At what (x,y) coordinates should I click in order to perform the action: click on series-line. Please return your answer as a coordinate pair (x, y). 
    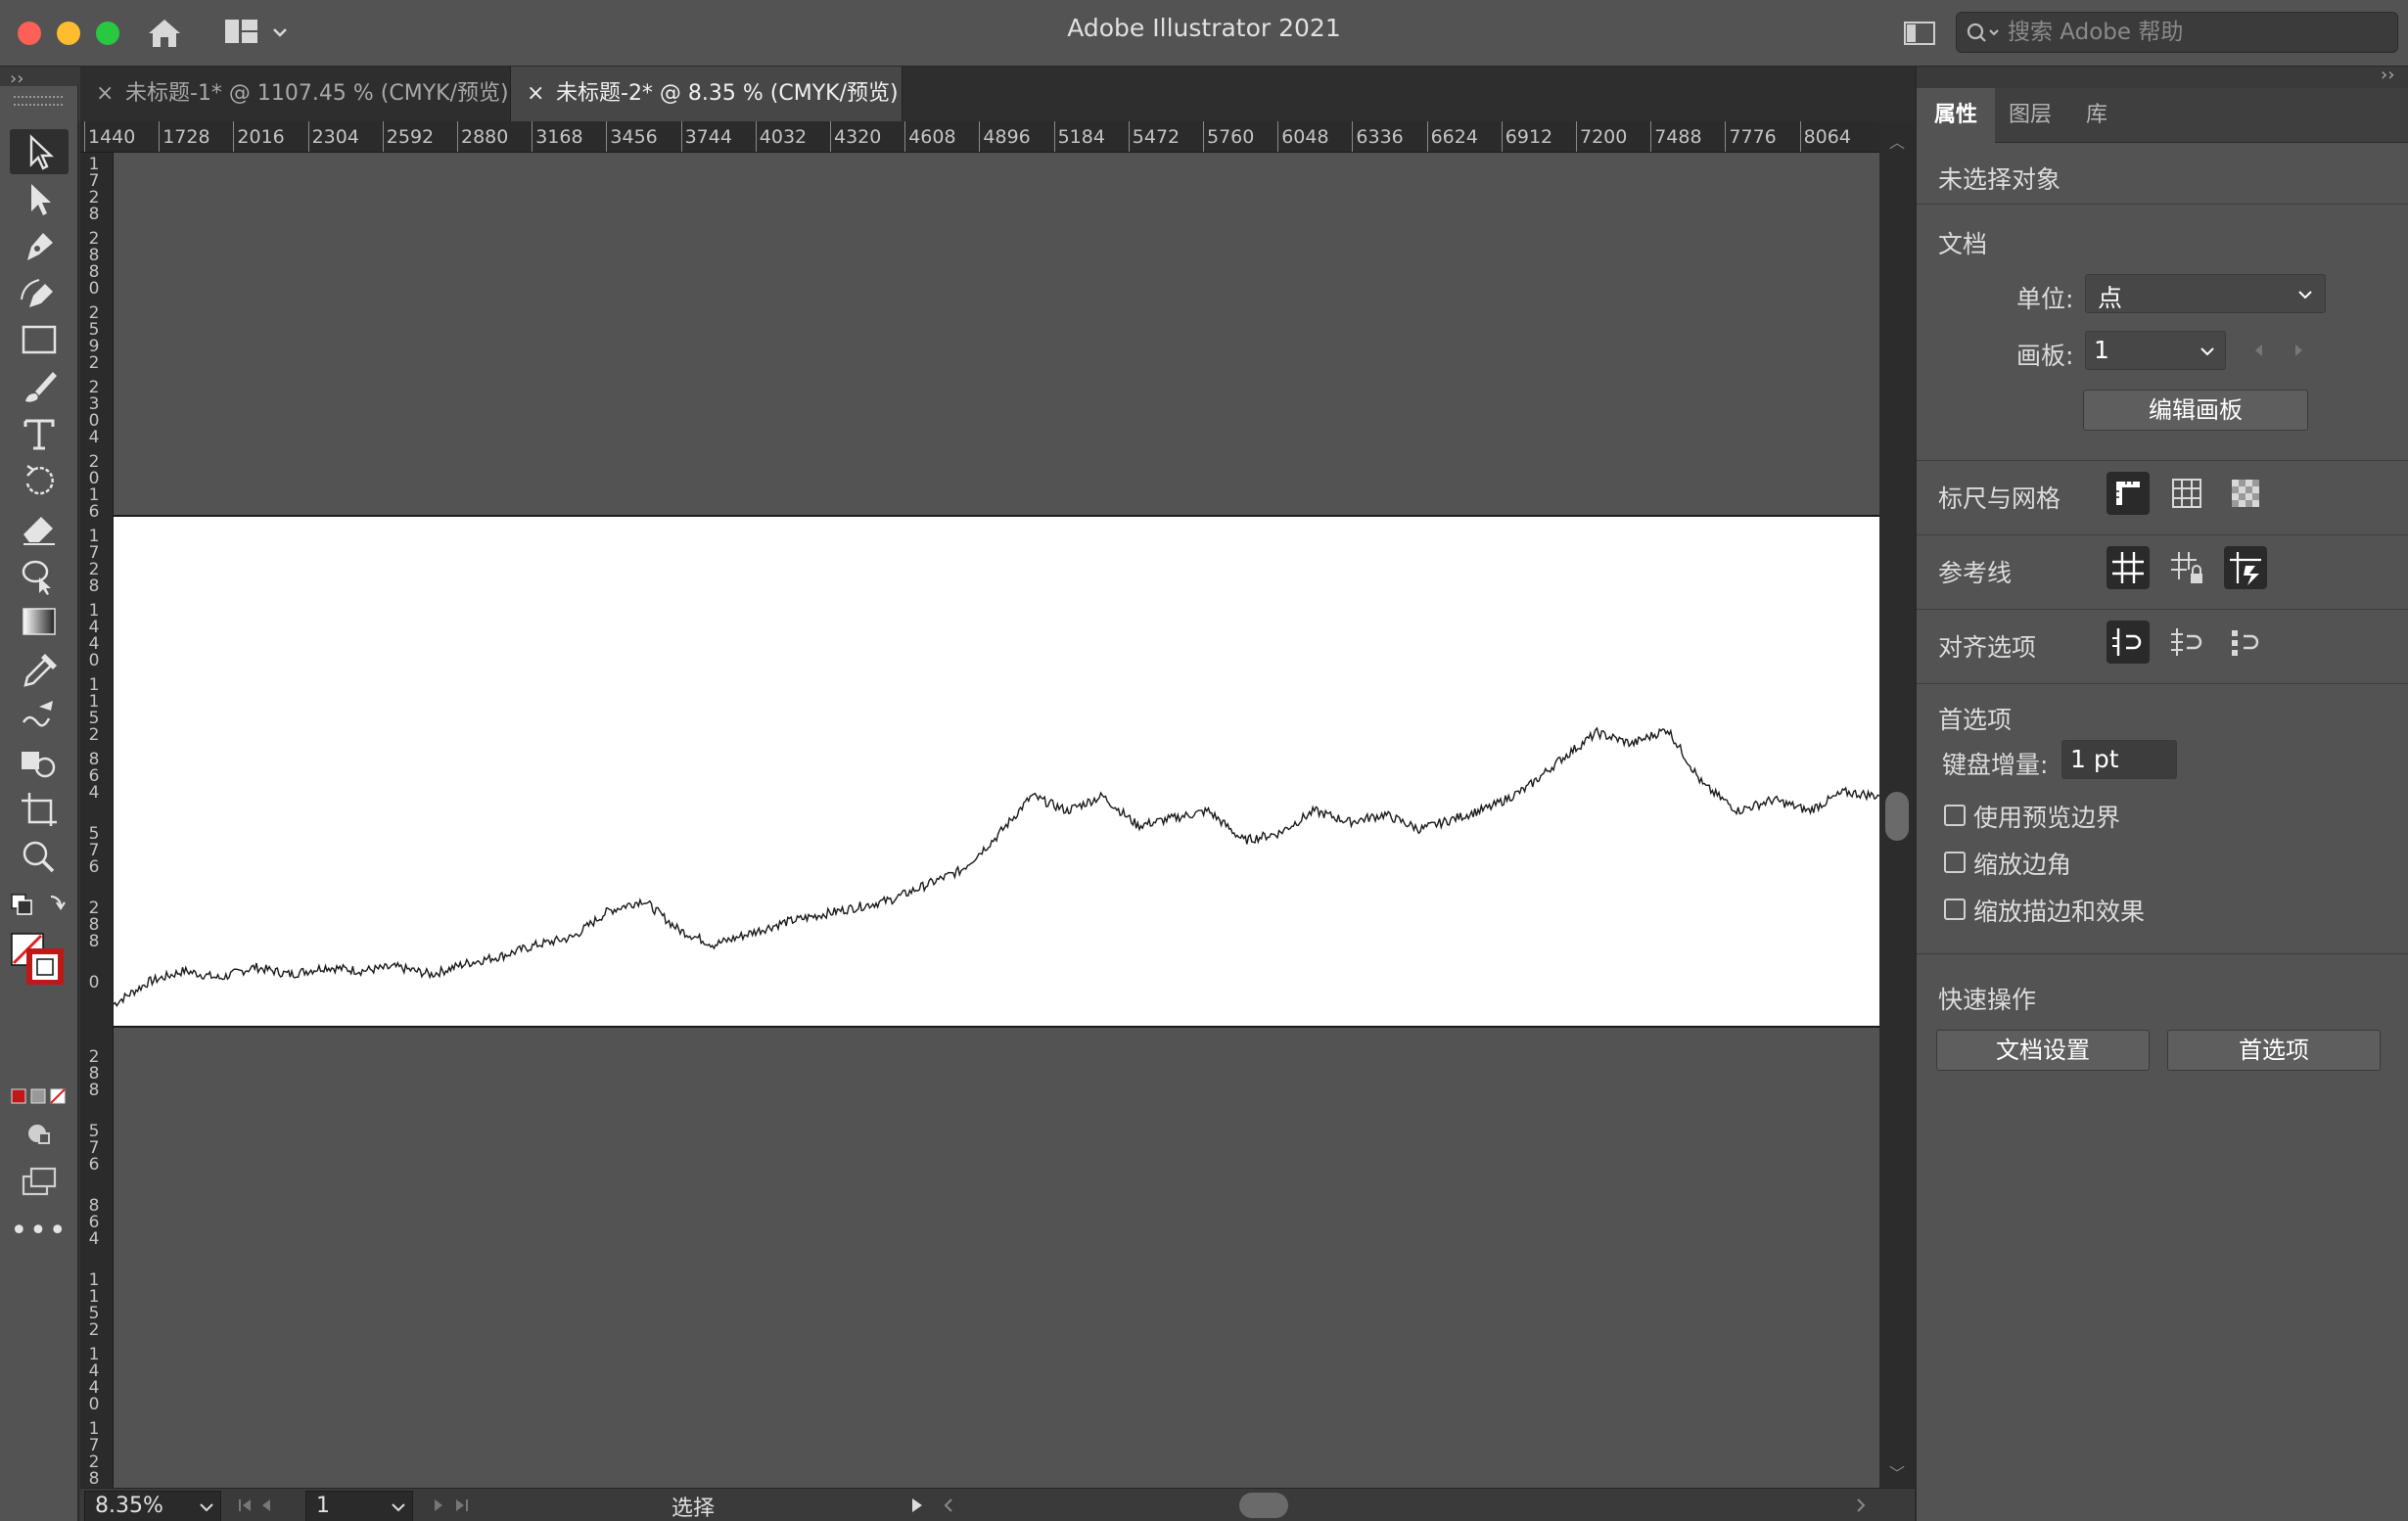
    Looking at the image, I should click on (996, 867).